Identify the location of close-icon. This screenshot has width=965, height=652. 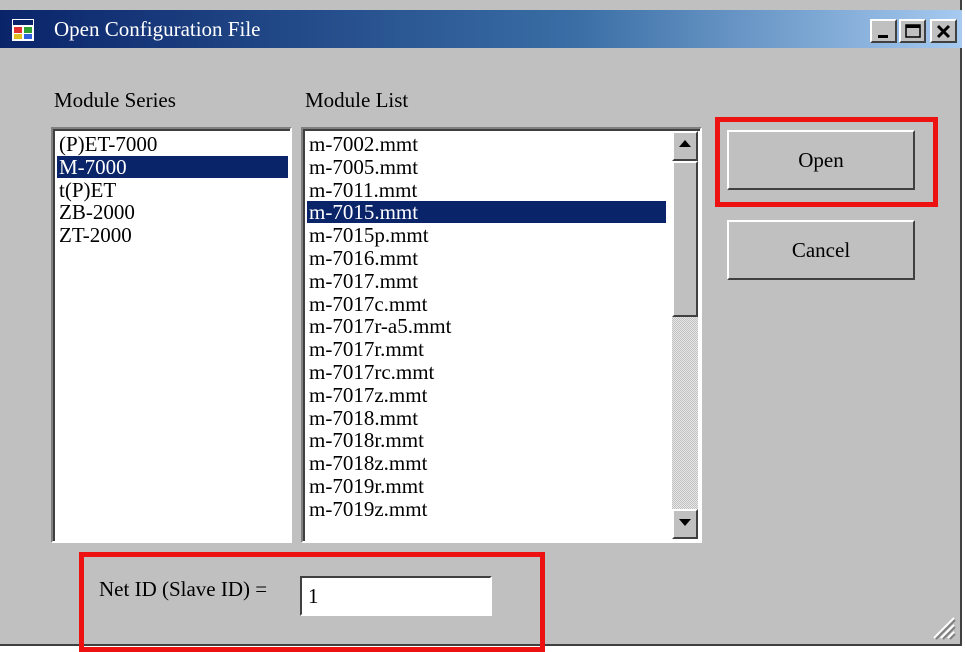
(943, 31).